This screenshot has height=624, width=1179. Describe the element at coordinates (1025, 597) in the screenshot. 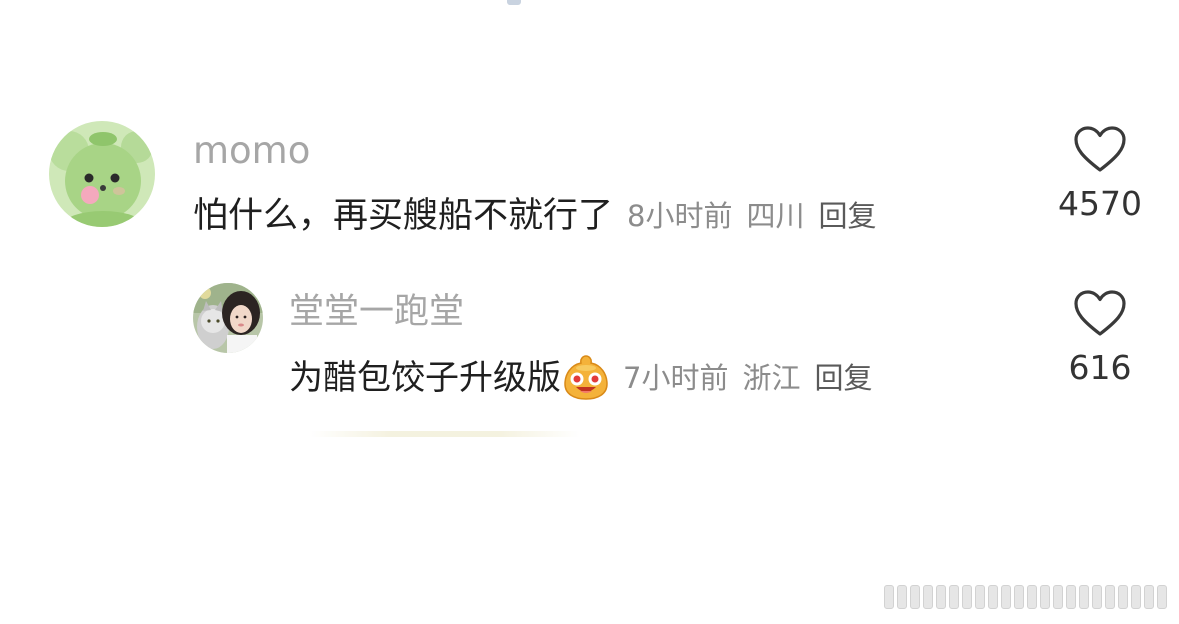

I see `watermark-logo` at that location.